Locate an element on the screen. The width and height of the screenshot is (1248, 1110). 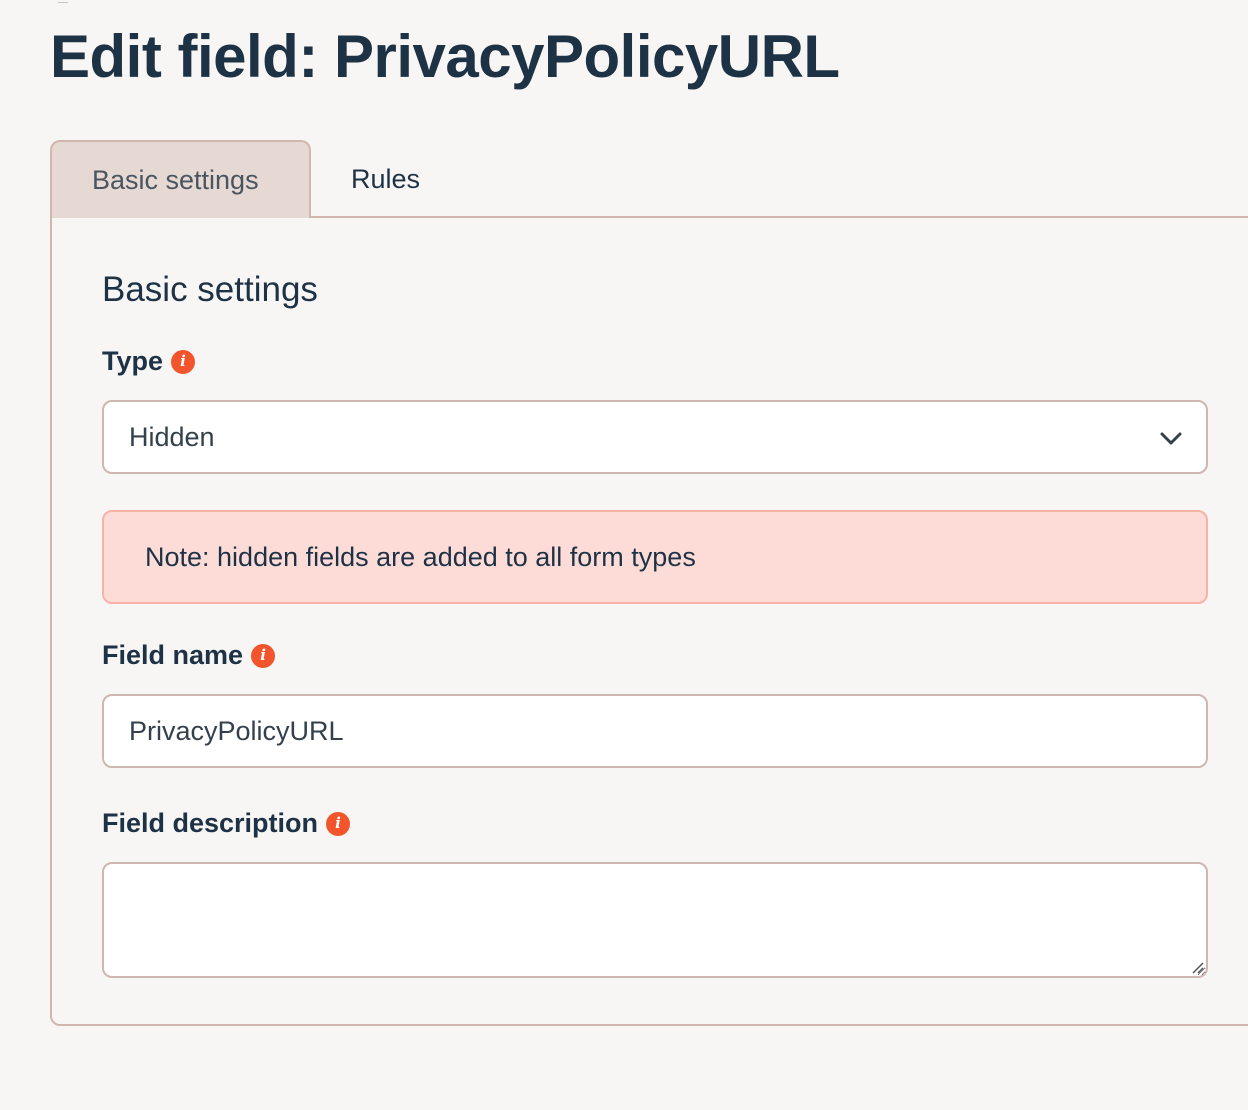
field-description-textarea is located at coordinates (655, 920).